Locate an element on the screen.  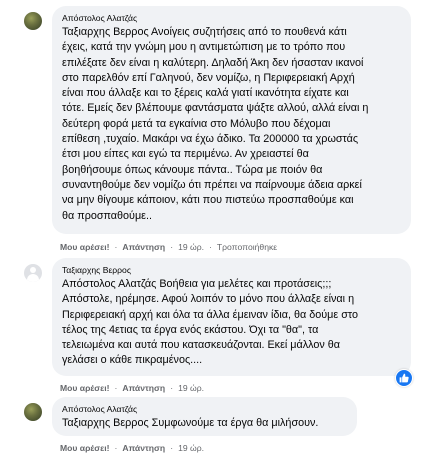
edited-label: Τροποποιήθηκε is located at coordinates (247, 247).